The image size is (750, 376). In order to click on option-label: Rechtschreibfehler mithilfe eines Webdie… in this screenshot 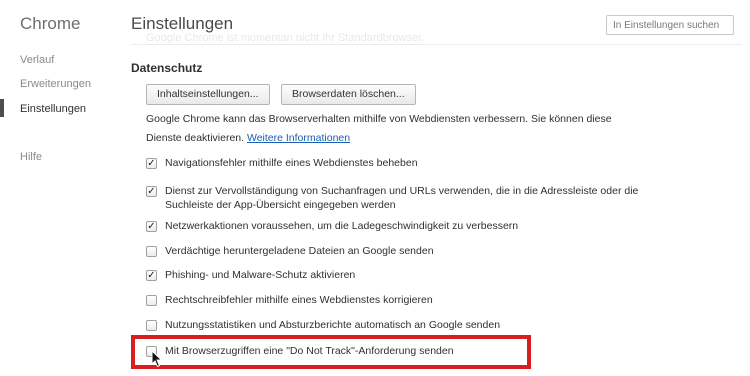, I will do `click(299, 300)`.